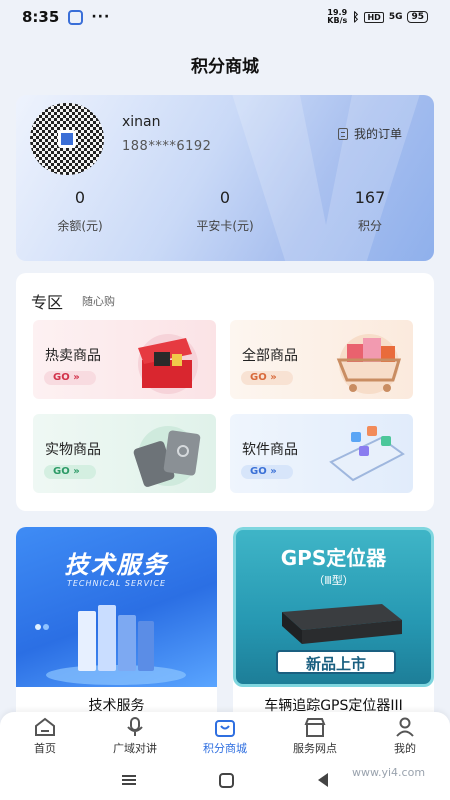 The height and width of the screenshot is (800, 450). Describe the element at coordinates (135, 748) in the screenshot. I see `tab-label: 广域对讲` at that location.